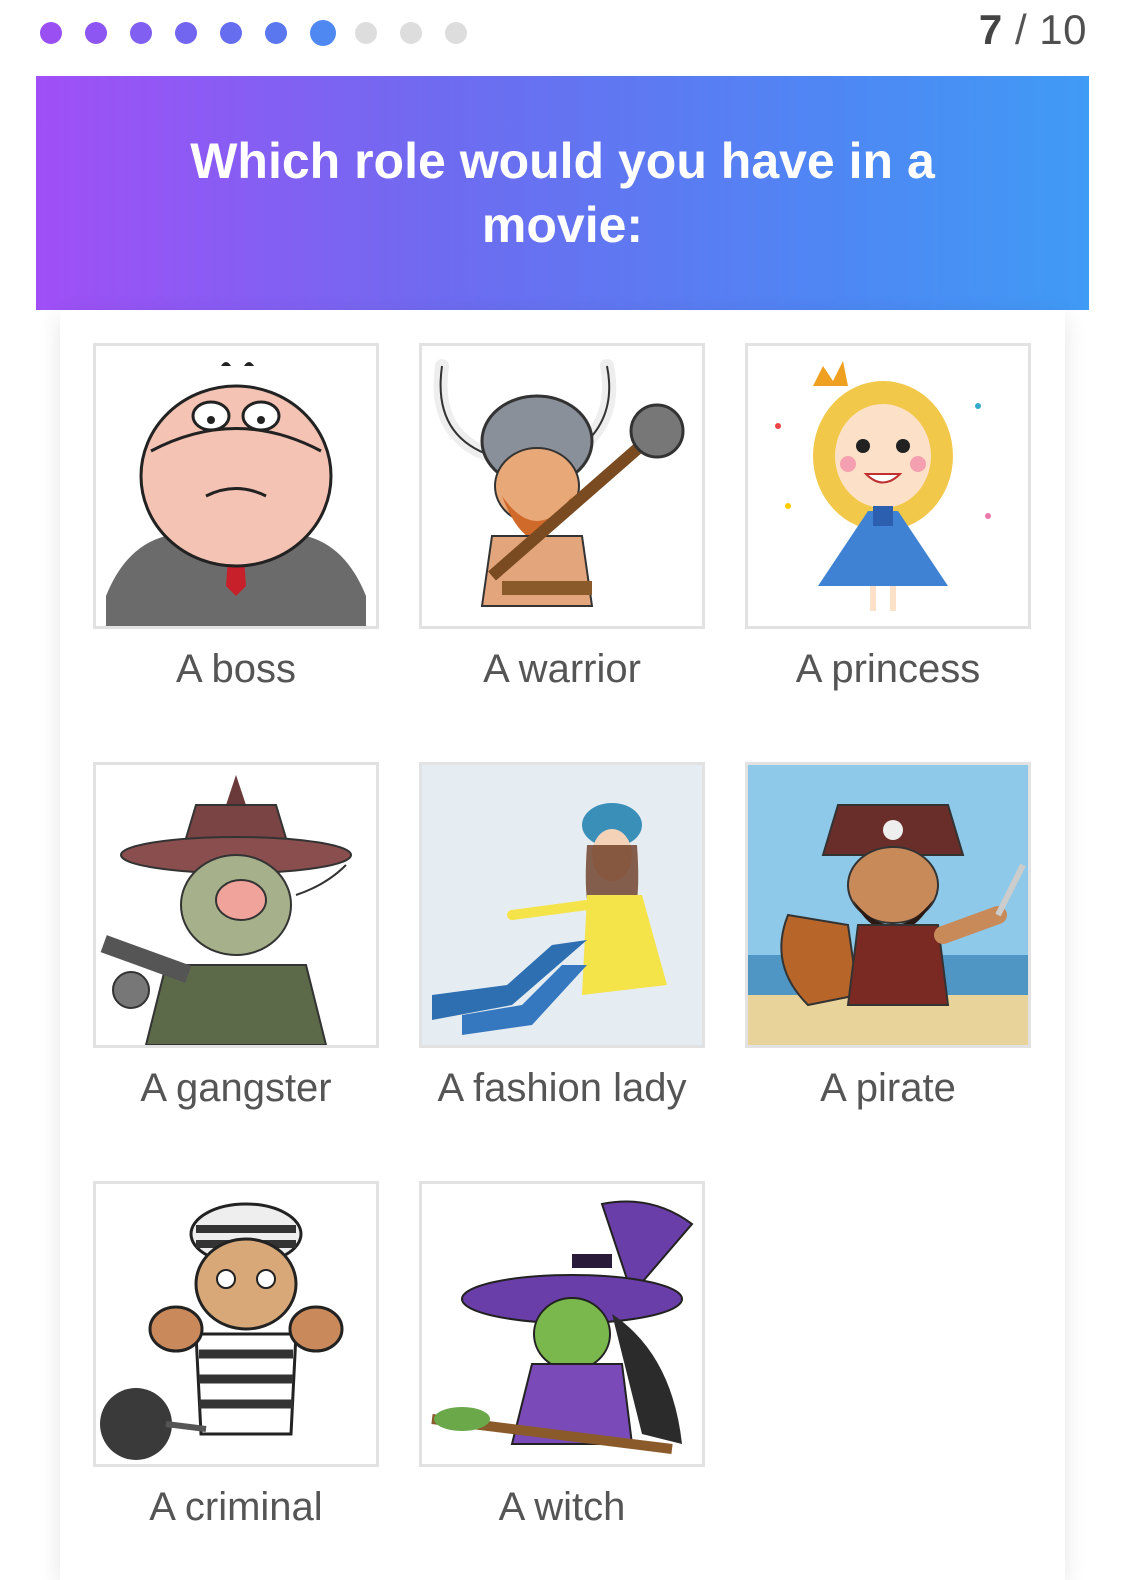  What do you see at coordinates (1063, 29) in the screenshot?
I see `progress-total: 10` at bounding box center [1063, 29].